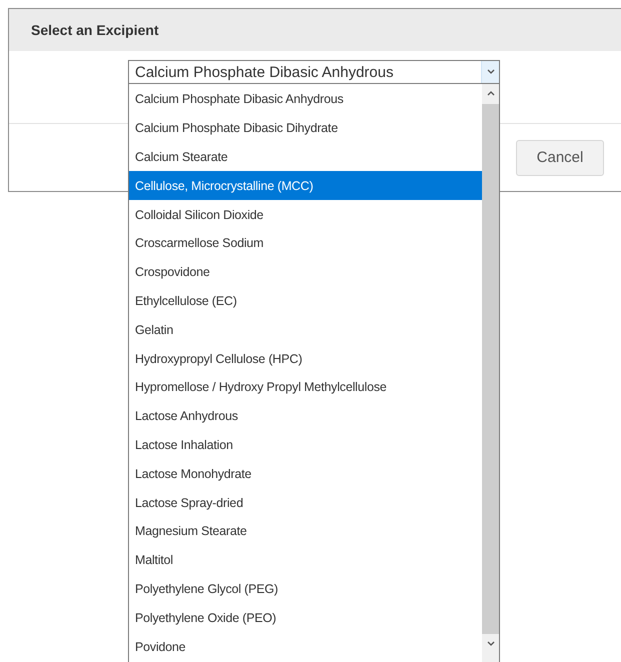  What do you see at coordinates (305, 502) in the screenshot?
I see `list-option: Lactose Spray-dried` at bounding box center [305, 502].